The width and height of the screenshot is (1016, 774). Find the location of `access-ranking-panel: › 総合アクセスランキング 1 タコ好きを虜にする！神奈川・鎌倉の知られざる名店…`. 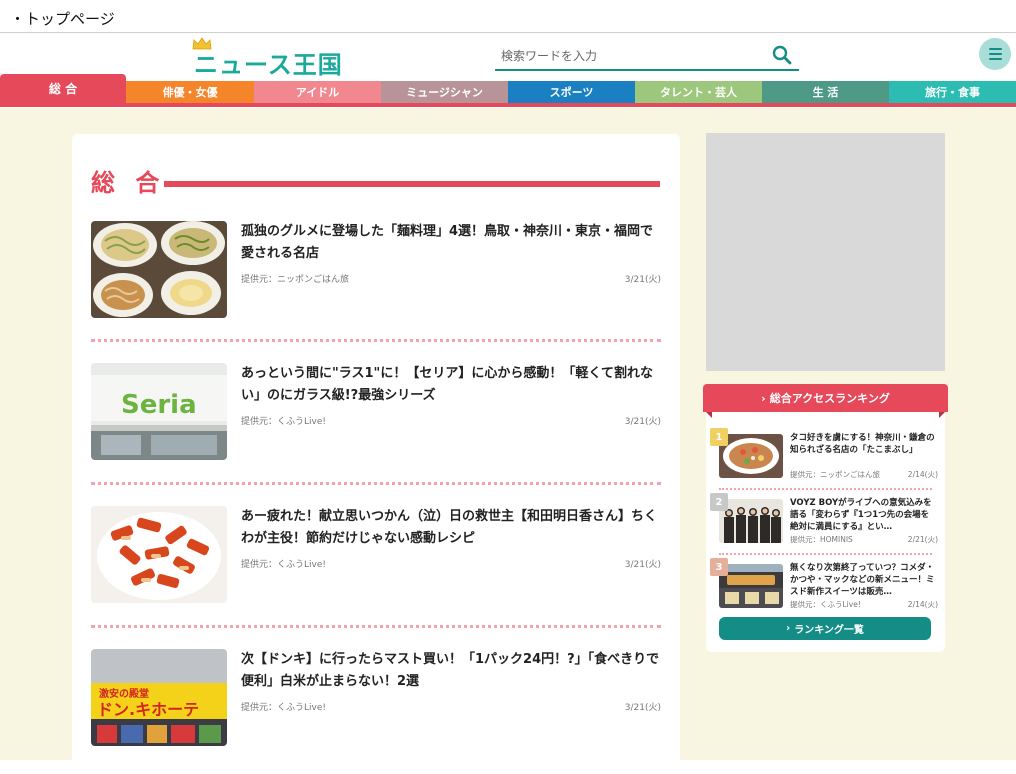

access-ranking-panel: › 総合アクセスランキング 1 タコ好きを虜にする！神奈川・鎌倉の知られざる名店… is located at coordinates (825, 518).